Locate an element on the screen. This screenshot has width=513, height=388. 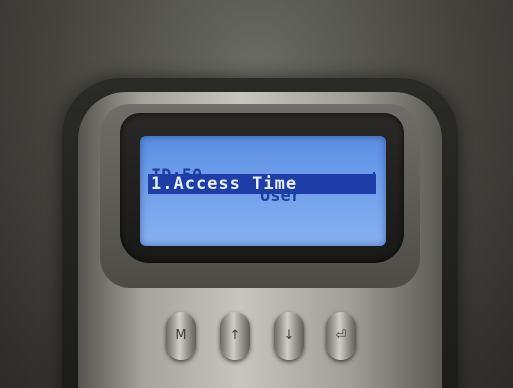
up-arrow-icon: ↑ is located at coordinates (235, 335).